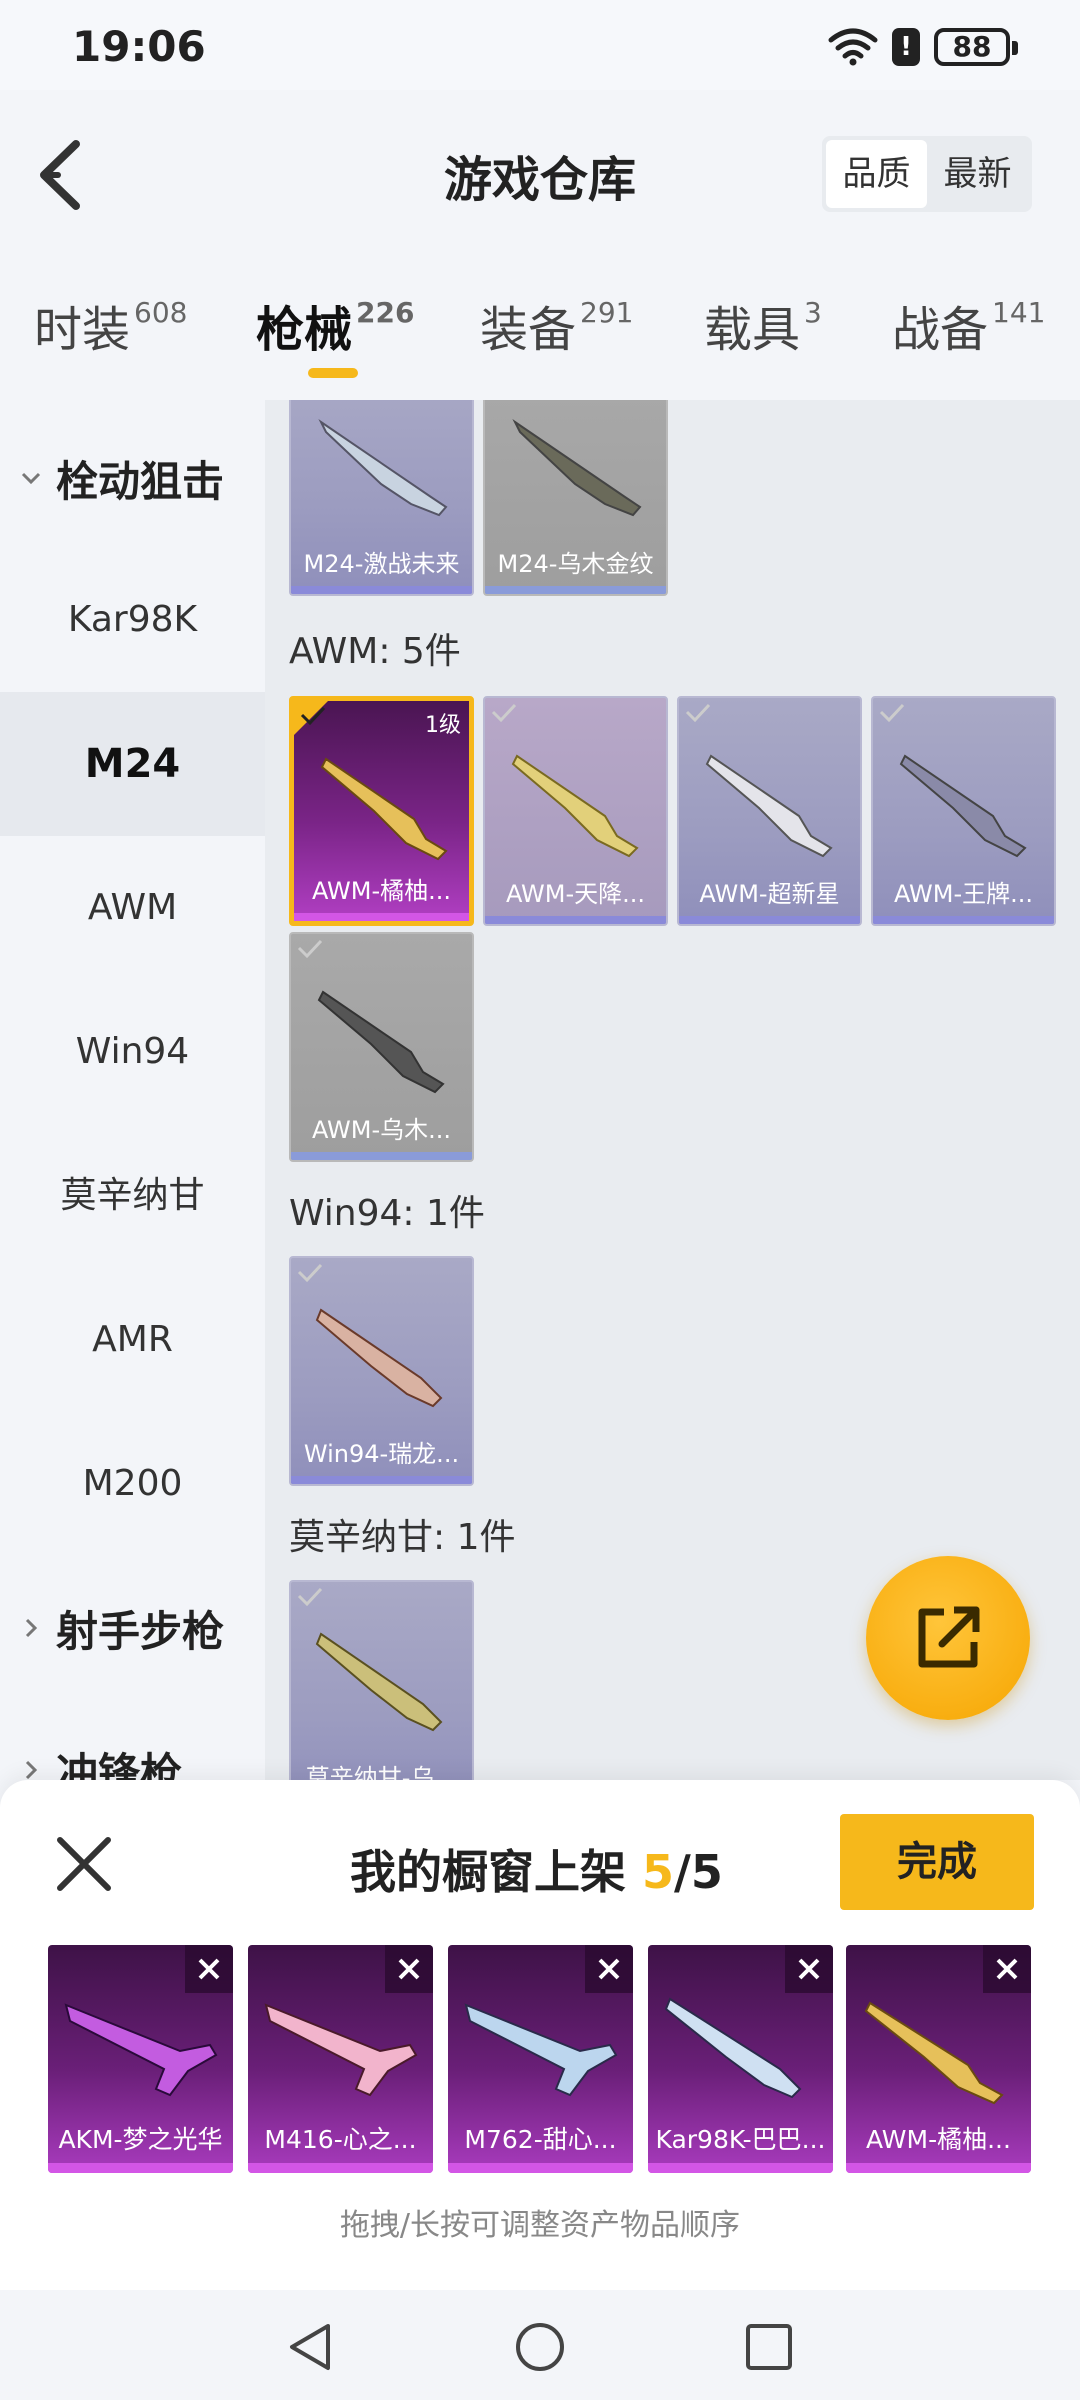 The width and height of the screenshot is (1080, 2400). I want to click on sidebar-group-marksman: 射手步枪, so click(122, 1628).